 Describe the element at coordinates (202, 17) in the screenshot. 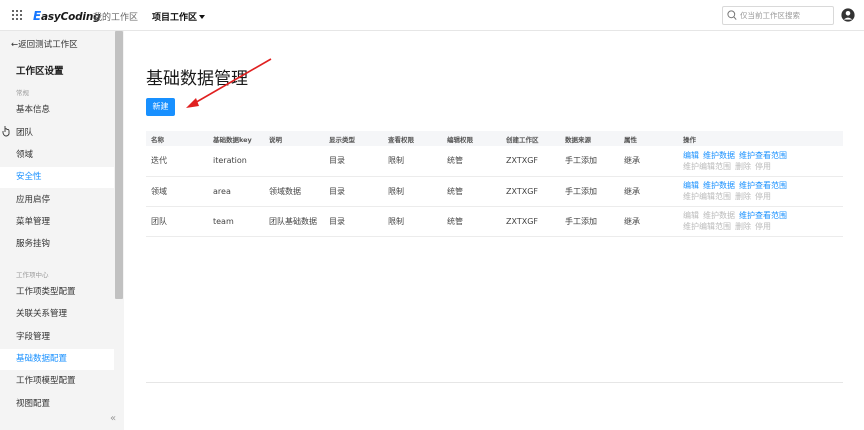

I see `chevron-down-icon` at that location.